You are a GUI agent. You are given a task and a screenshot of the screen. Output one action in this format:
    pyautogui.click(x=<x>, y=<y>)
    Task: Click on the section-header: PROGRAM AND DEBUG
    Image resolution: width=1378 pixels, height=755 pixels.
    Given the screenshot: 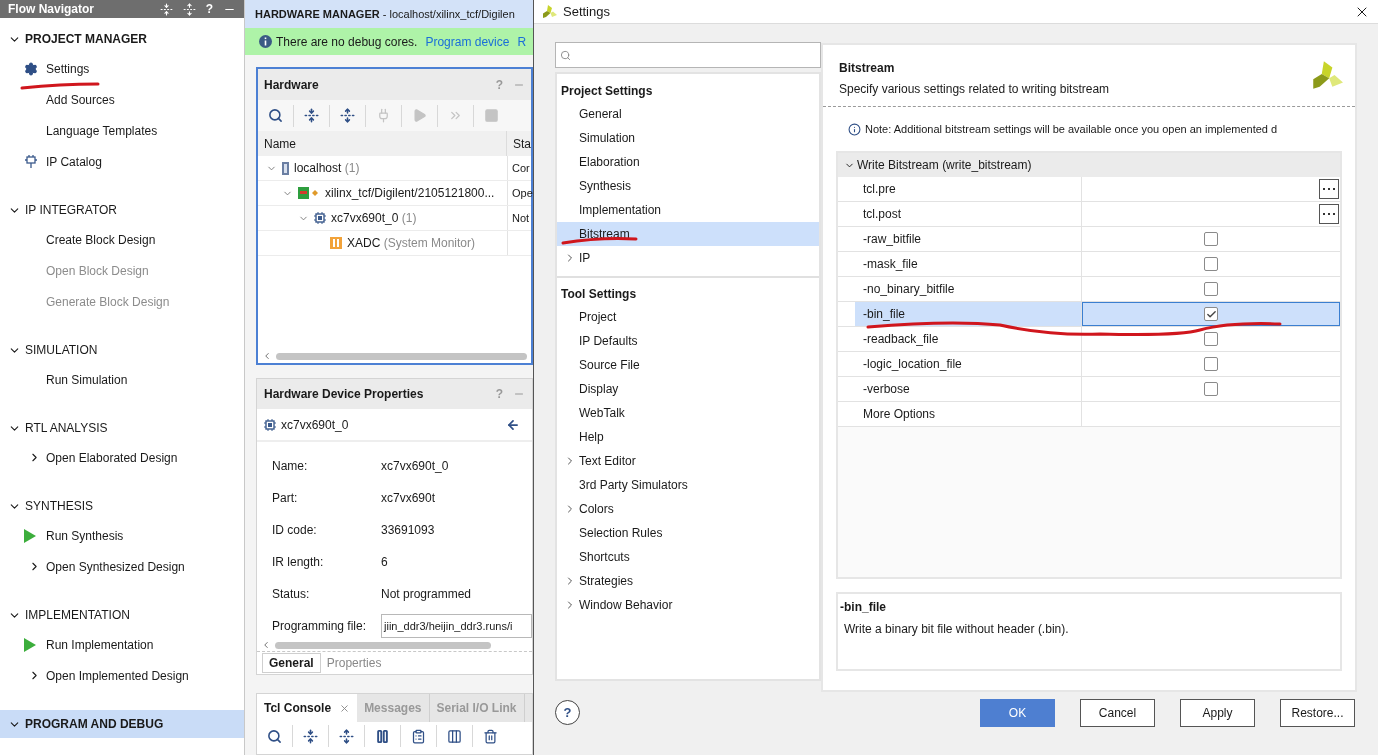 What is the action you would take?
    pyautogui.click(x=122, y=724)
    